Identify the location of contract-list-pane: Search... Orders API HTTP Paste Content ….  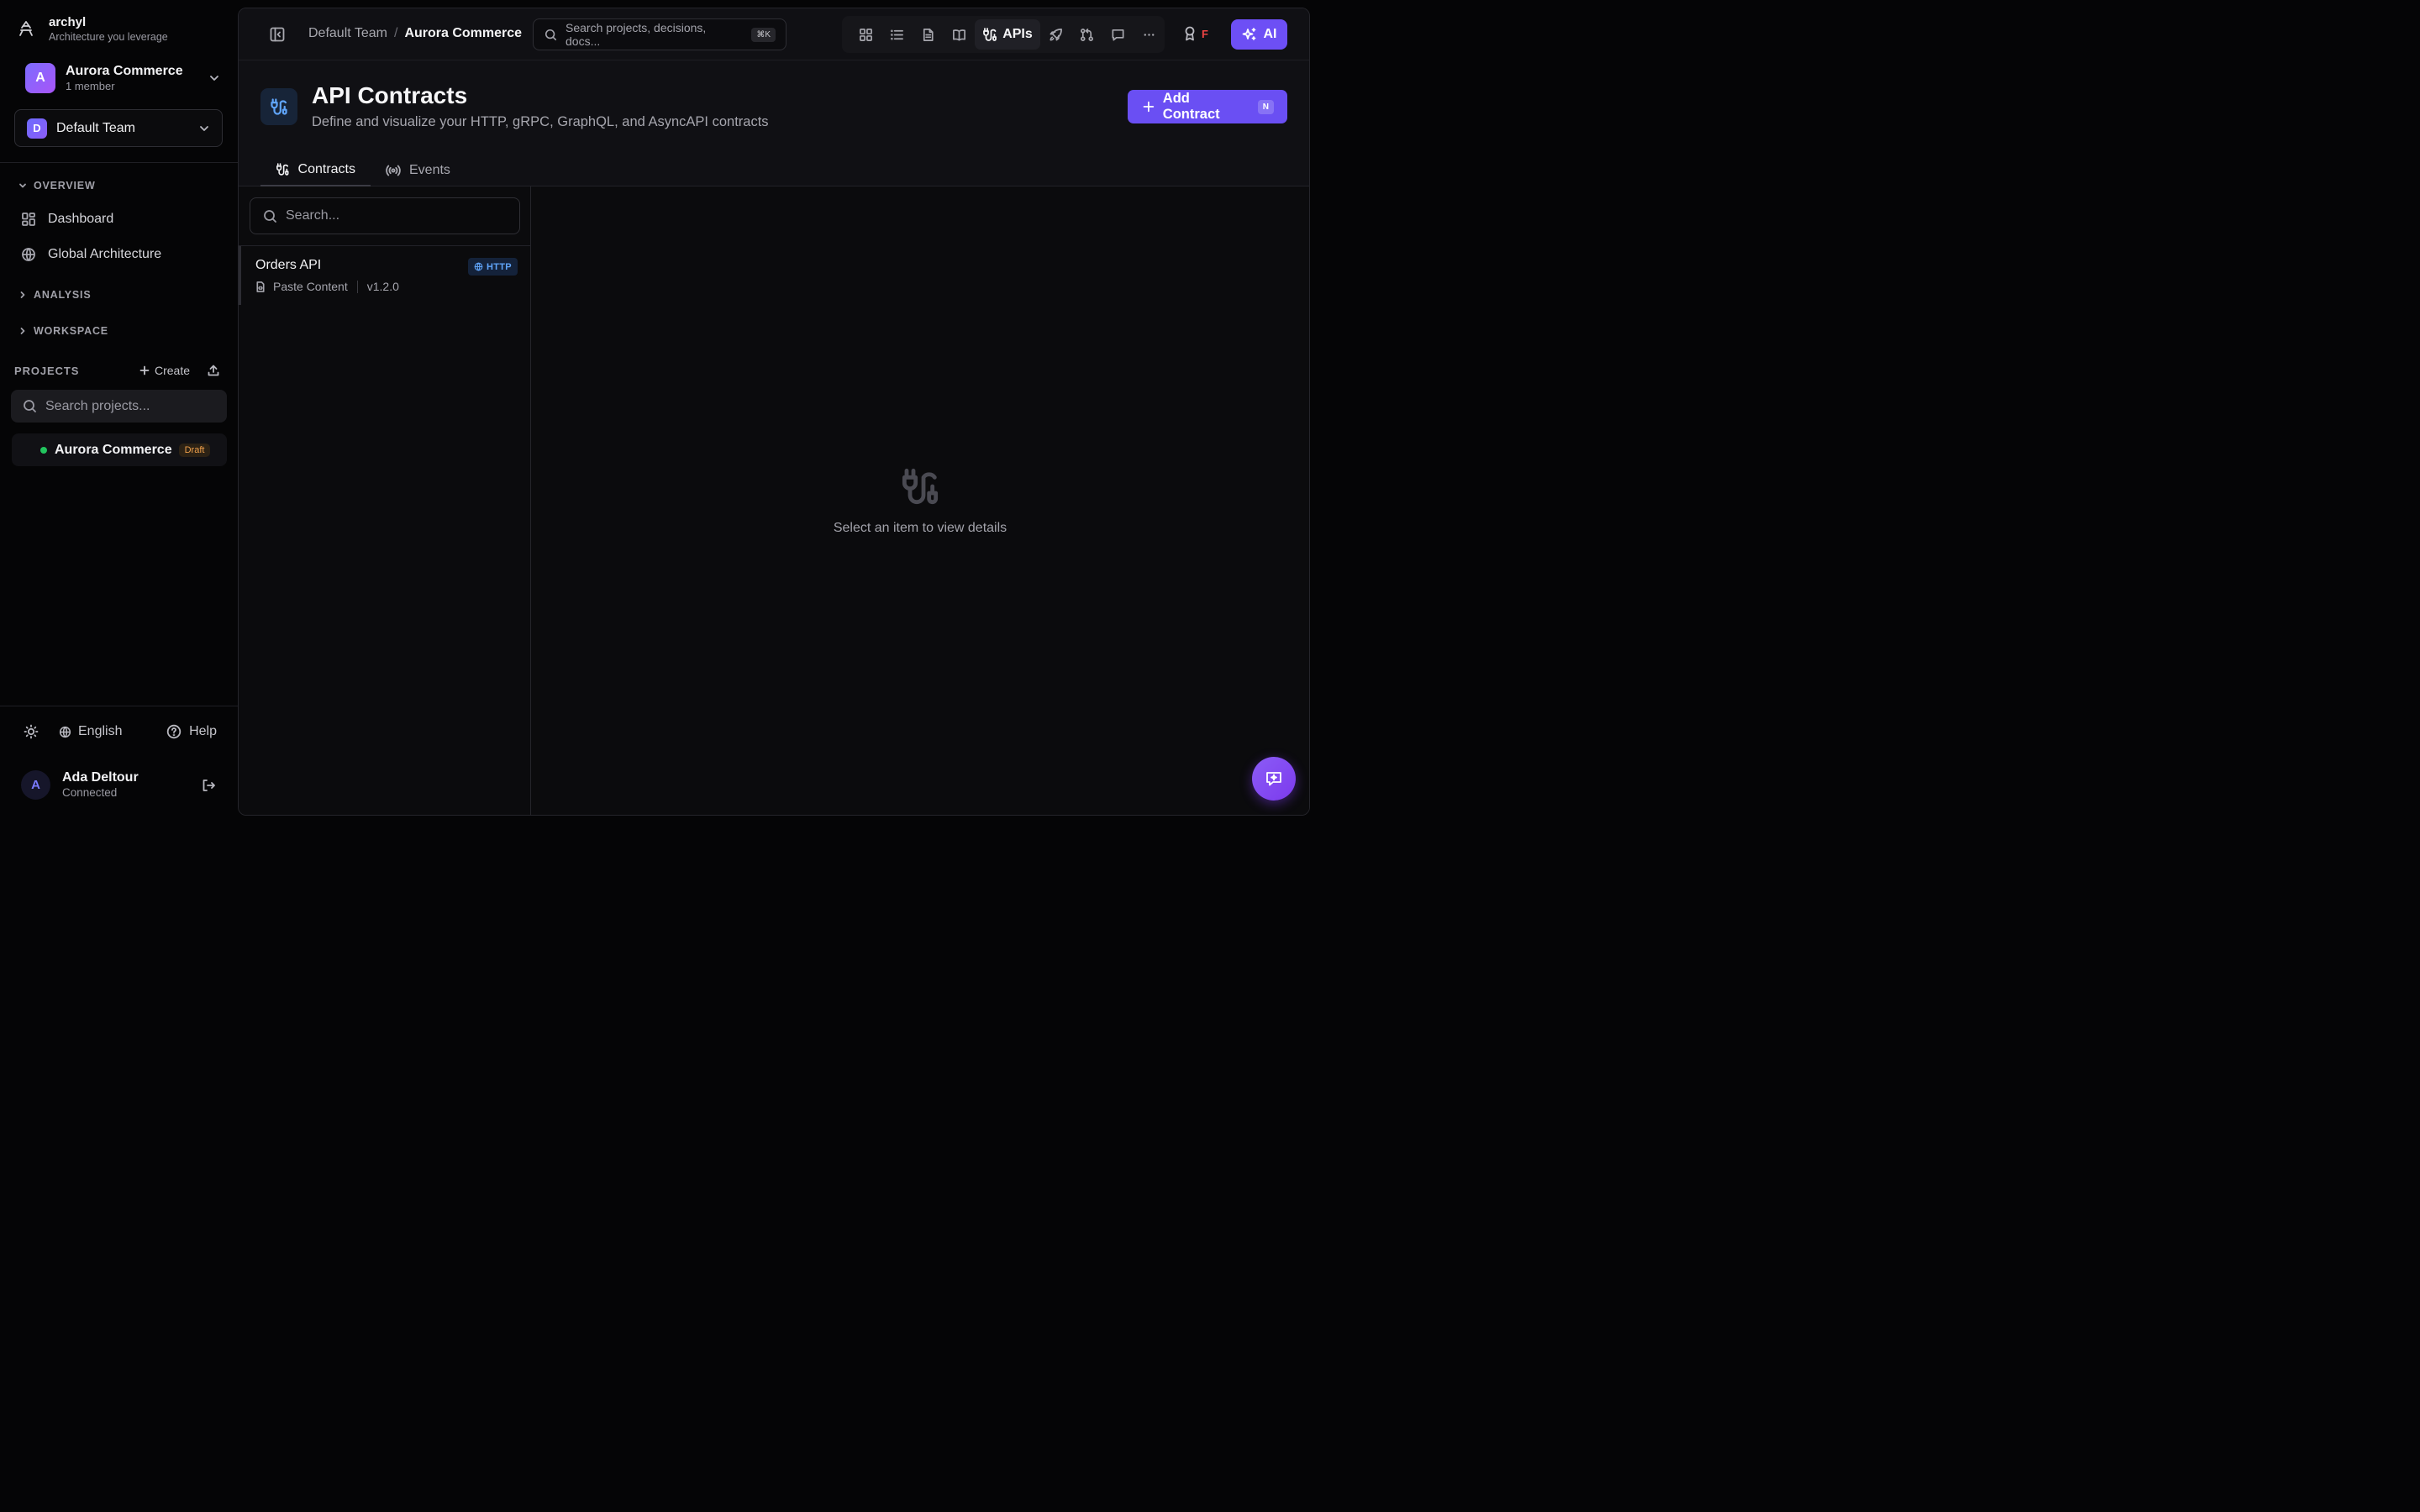
(385, 500).